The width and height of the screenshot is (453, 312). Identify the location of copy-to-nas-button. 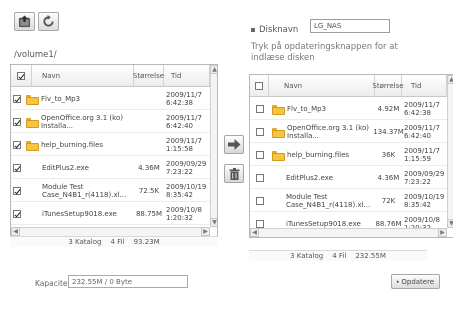
(234, 144).